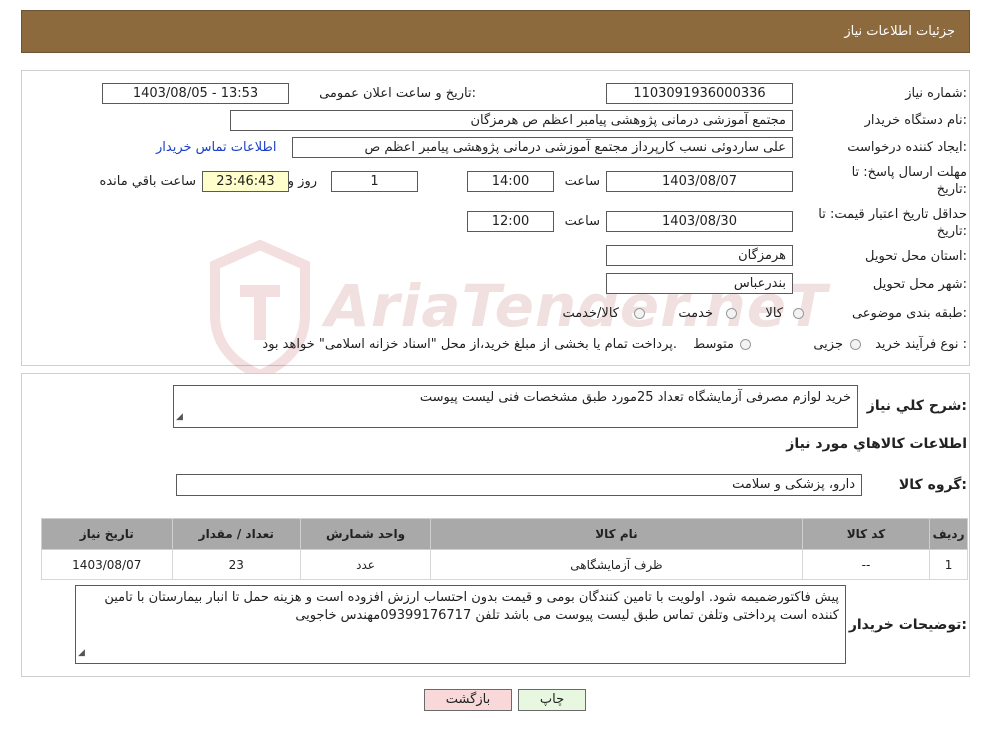  What do you see at coordinates (107, 534) in the screenshot?
I see `col-need-date: تاریخ نیاز` at bounding box center [107, 534].